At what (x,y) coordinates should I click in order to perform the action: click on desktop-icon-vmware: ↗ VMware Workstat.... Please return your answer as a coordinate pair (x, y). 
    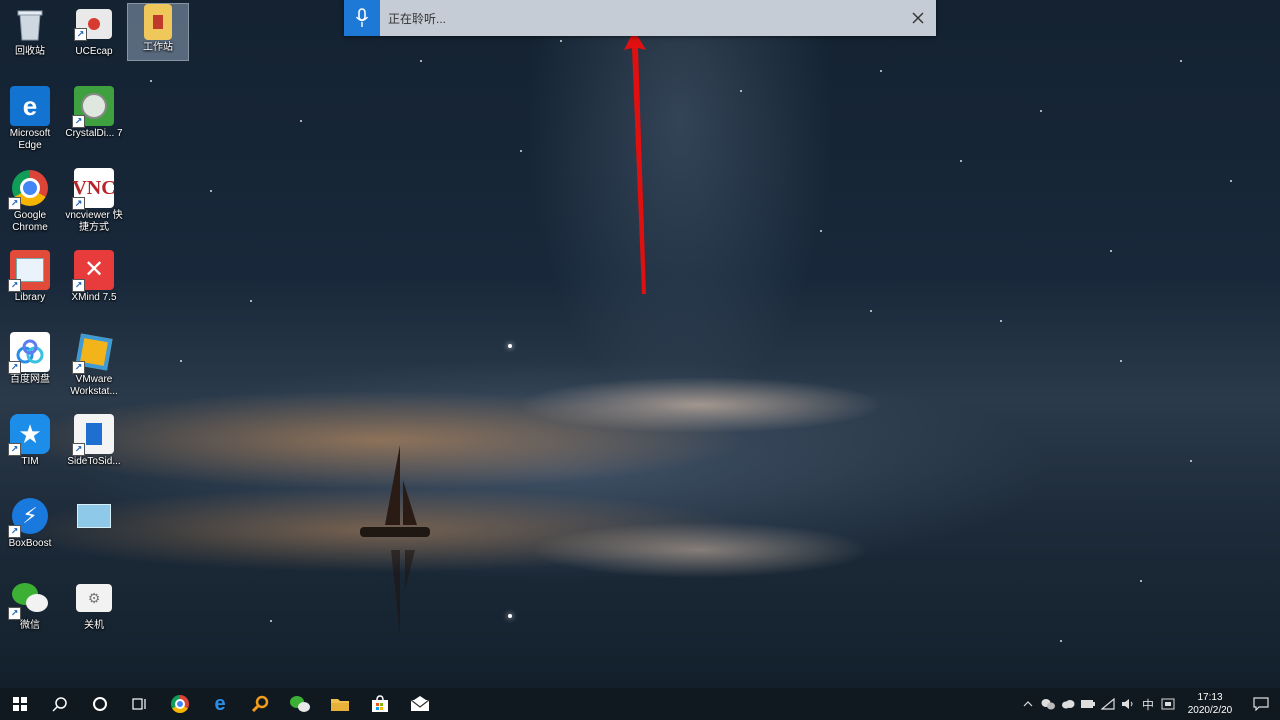
    Looking at the image, I should click on (94, 365).